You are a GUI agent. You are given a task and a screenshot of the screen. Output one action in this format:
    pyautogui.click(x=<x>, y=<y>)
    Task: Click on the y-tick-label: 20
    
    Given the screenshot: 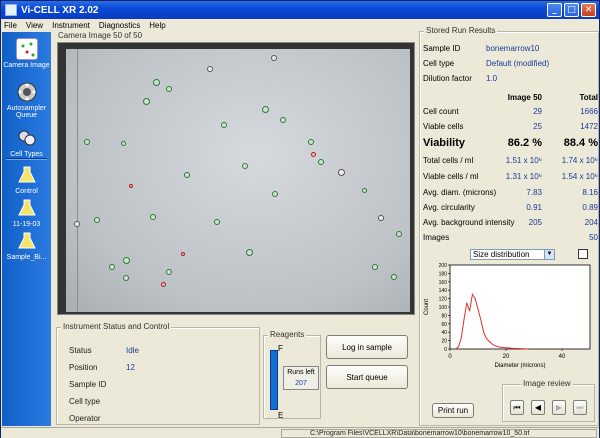 What is the action you would take?
    pyautogui.click(x=444, y=342)
    